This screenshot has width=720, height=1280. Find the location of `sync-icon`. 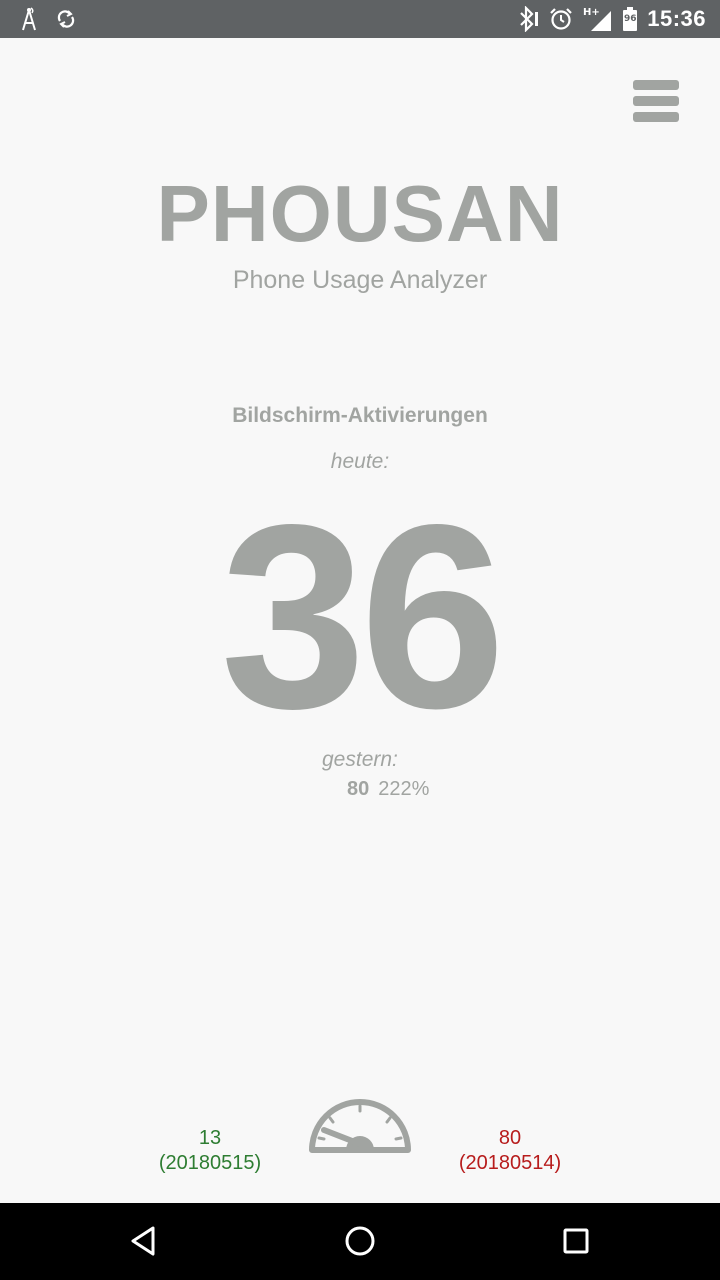

sync-icon is located at coordinates (66, 19).